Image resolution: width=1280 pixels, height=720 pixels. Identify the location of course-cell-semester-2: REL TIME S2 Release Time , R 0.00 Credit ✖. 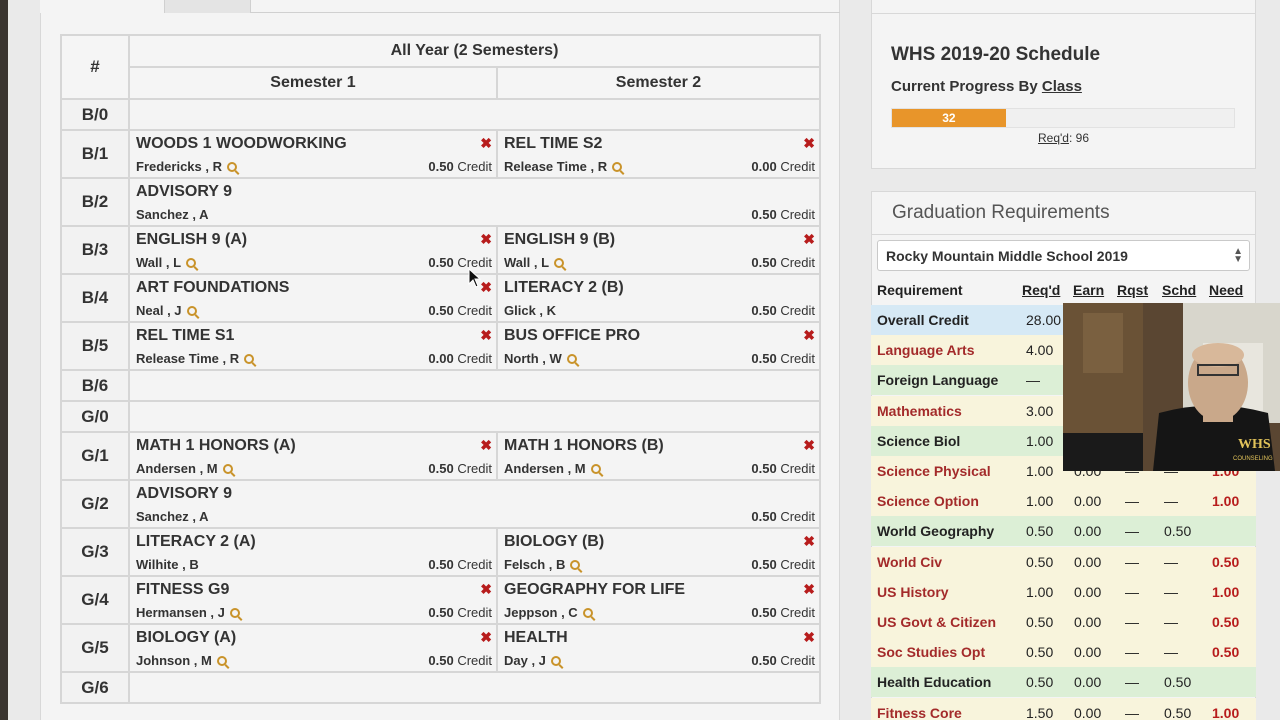
(658, 154).